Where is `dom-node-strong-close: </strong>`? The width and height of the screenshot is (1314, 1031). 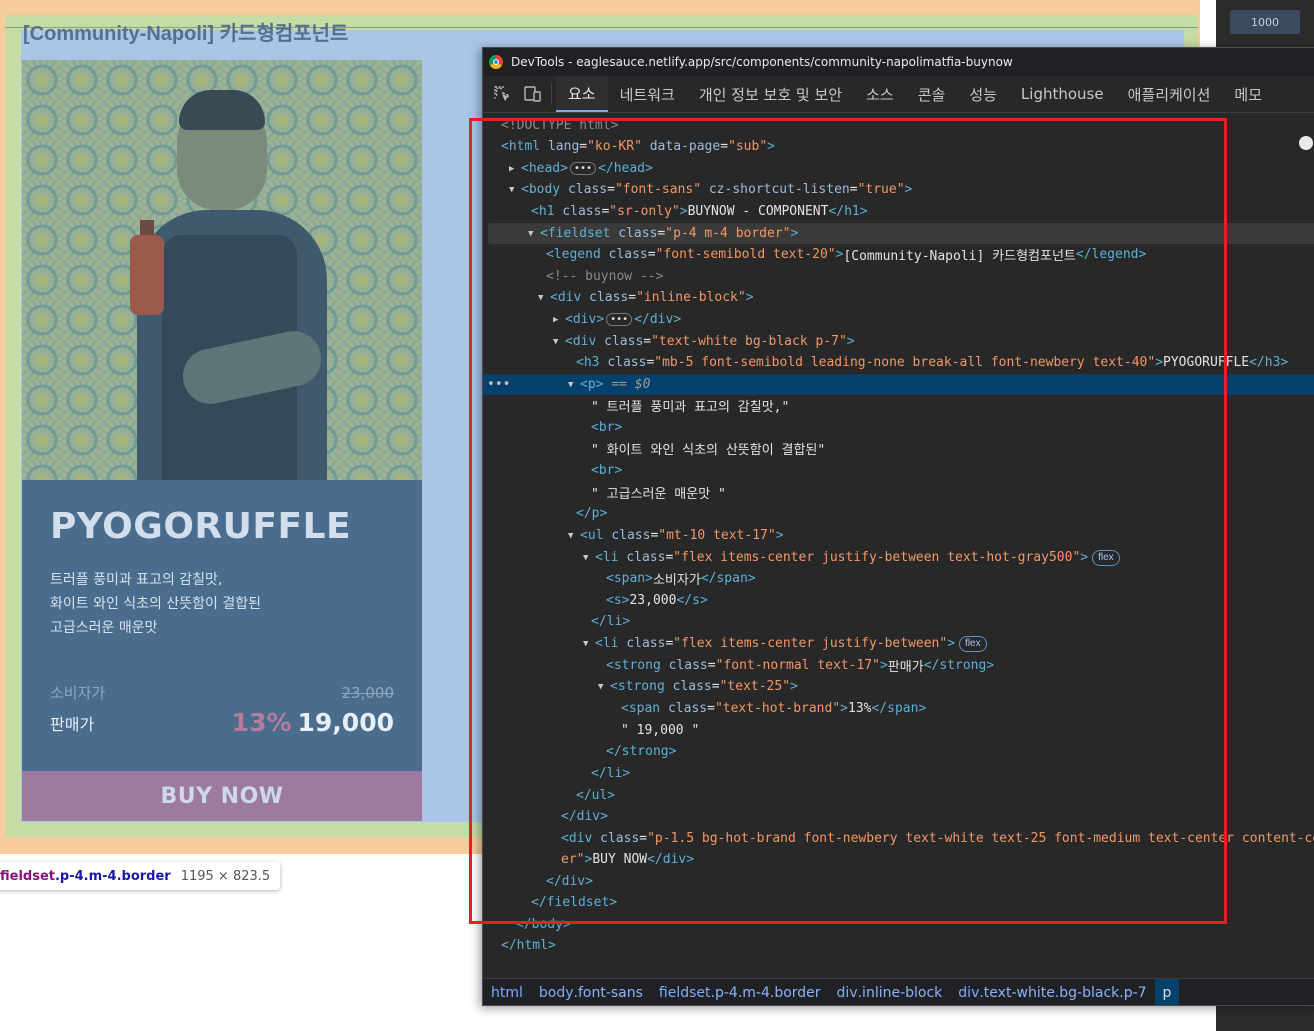
dom-node-strong-close: </strong> is located at coordinates (898, 751).